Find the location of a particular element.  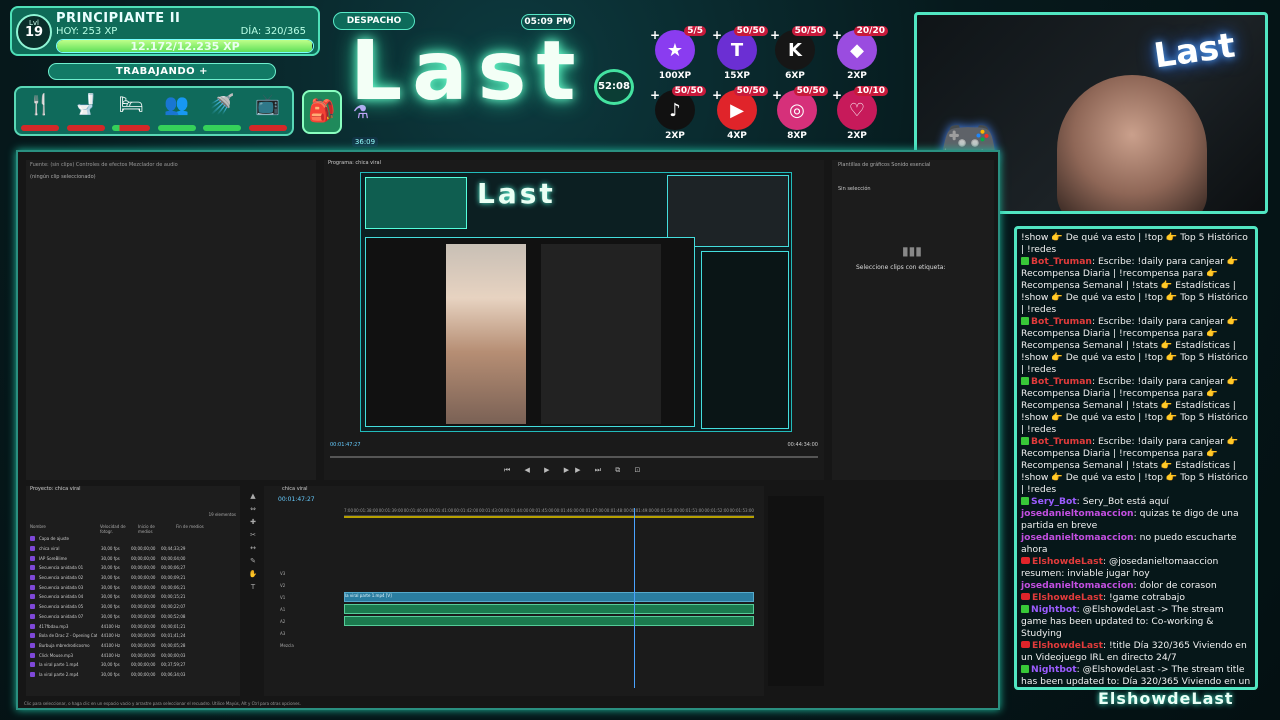

audio-meters is located at coordinates (796, 591).